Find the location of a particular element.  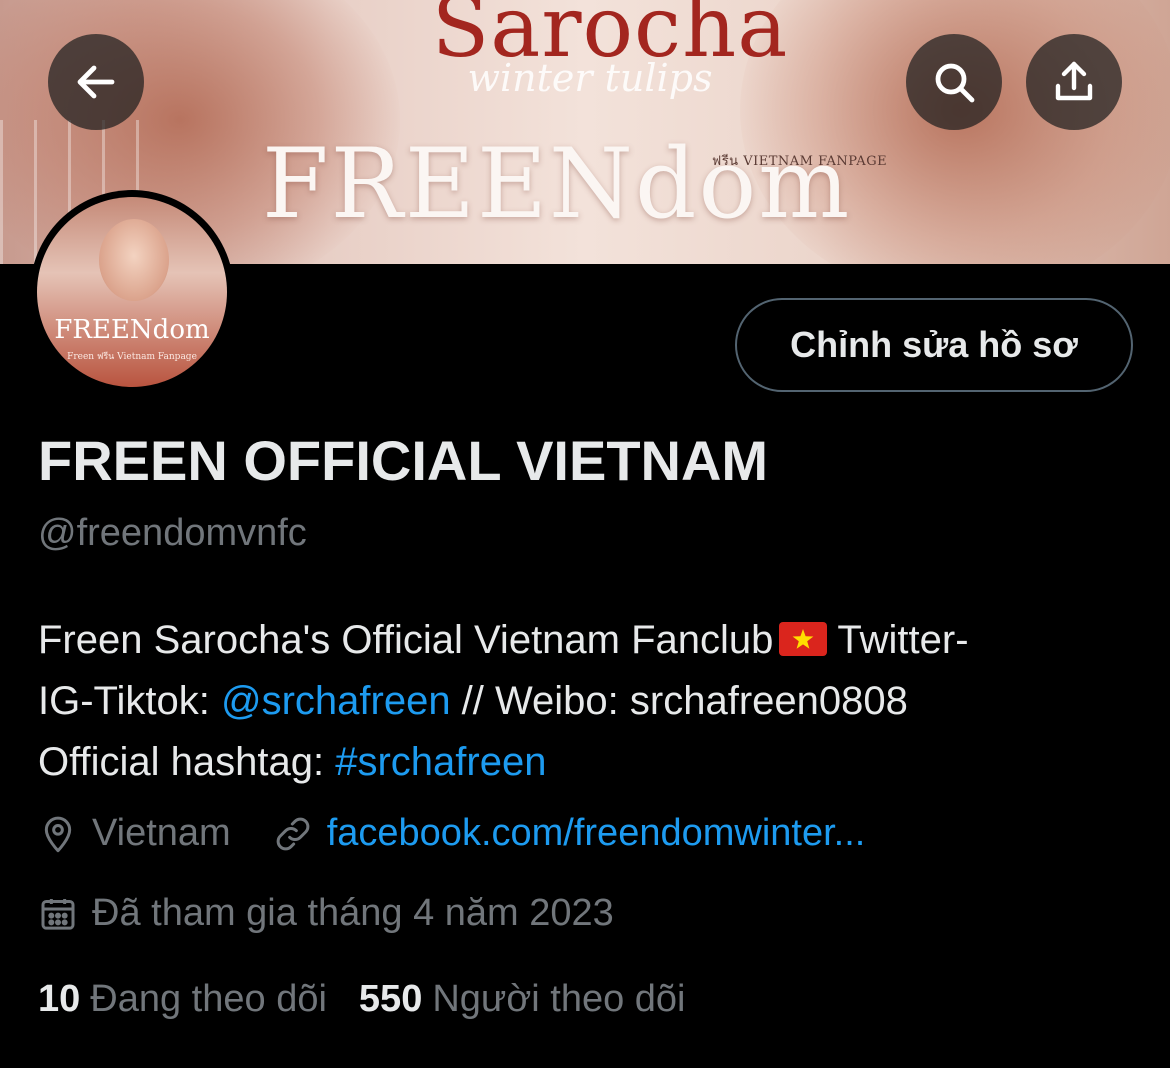

back-button is located at coordinates (96, 82).